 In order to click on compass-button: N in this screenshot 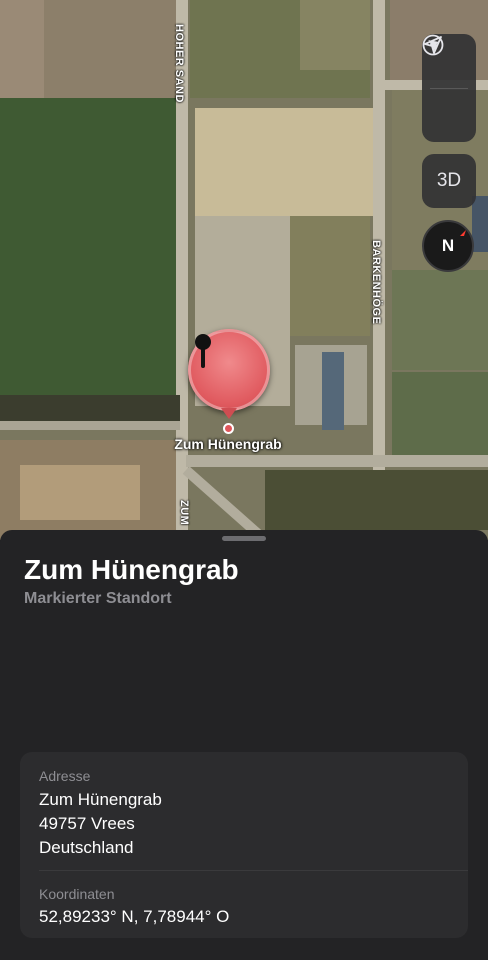, I will do `click(448, 246)`.